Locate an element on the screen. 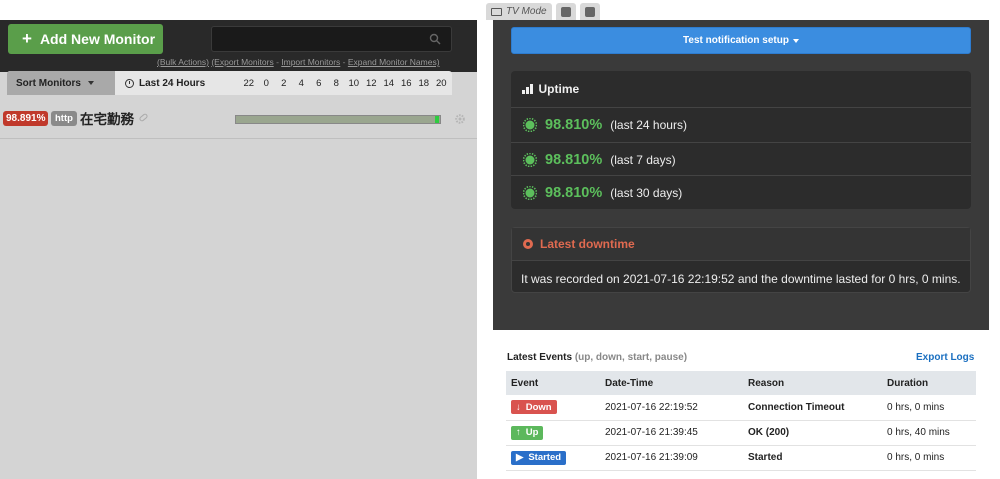  test-notification-label: Test notification setup is located at coordinates (736, 40).